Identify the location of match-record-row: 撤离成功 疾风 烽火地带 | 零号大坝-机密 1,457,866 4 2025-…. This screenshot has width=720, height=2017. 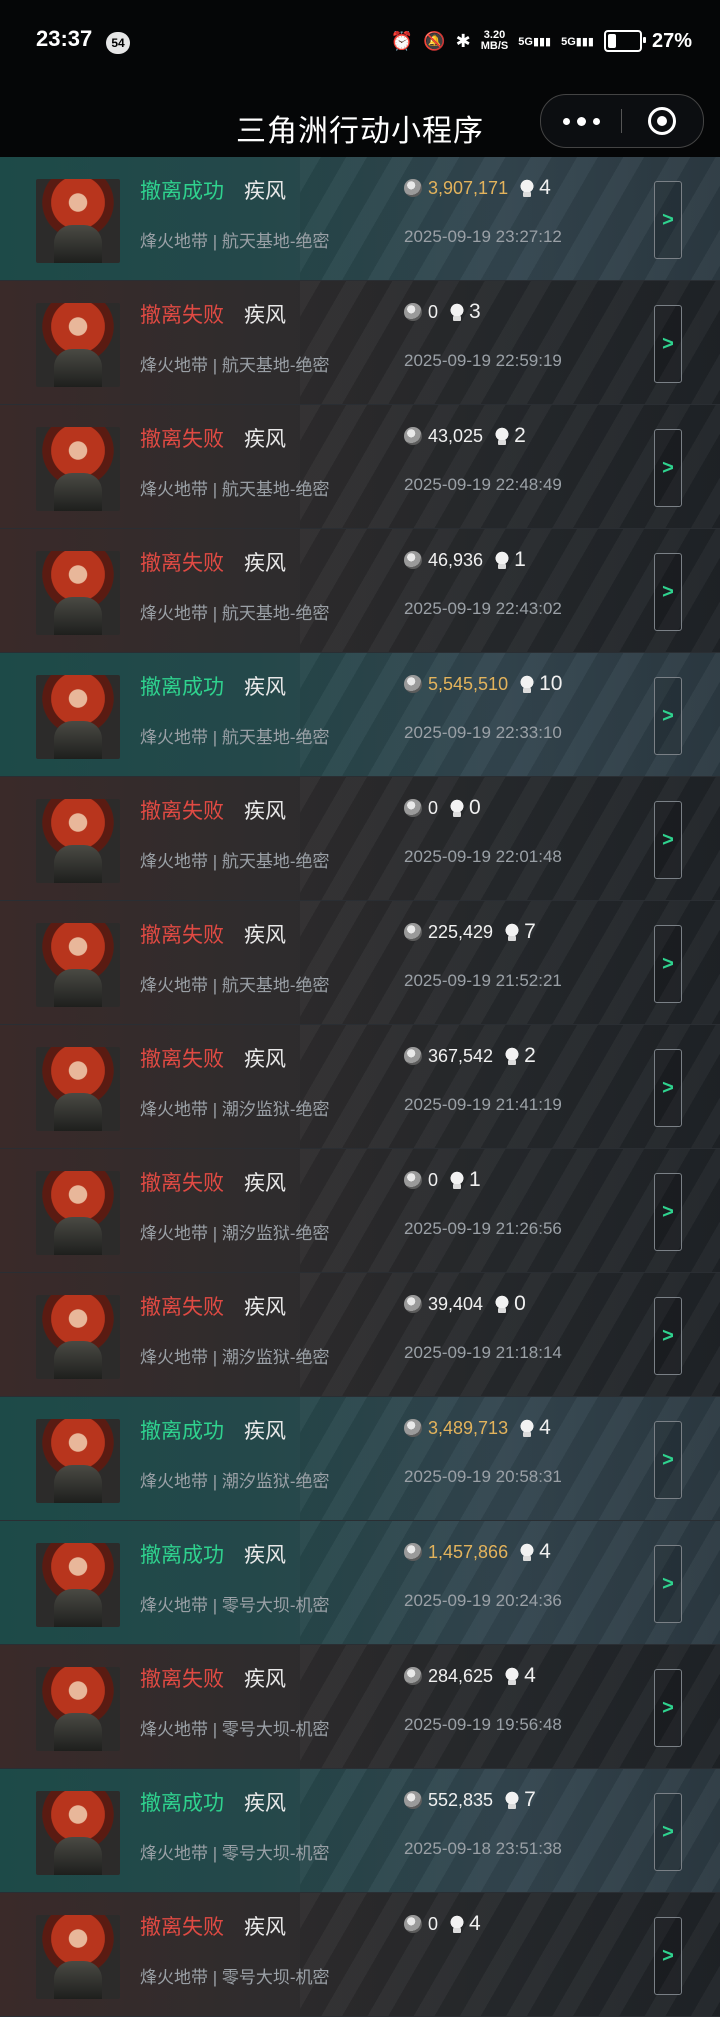
(360, 1583).